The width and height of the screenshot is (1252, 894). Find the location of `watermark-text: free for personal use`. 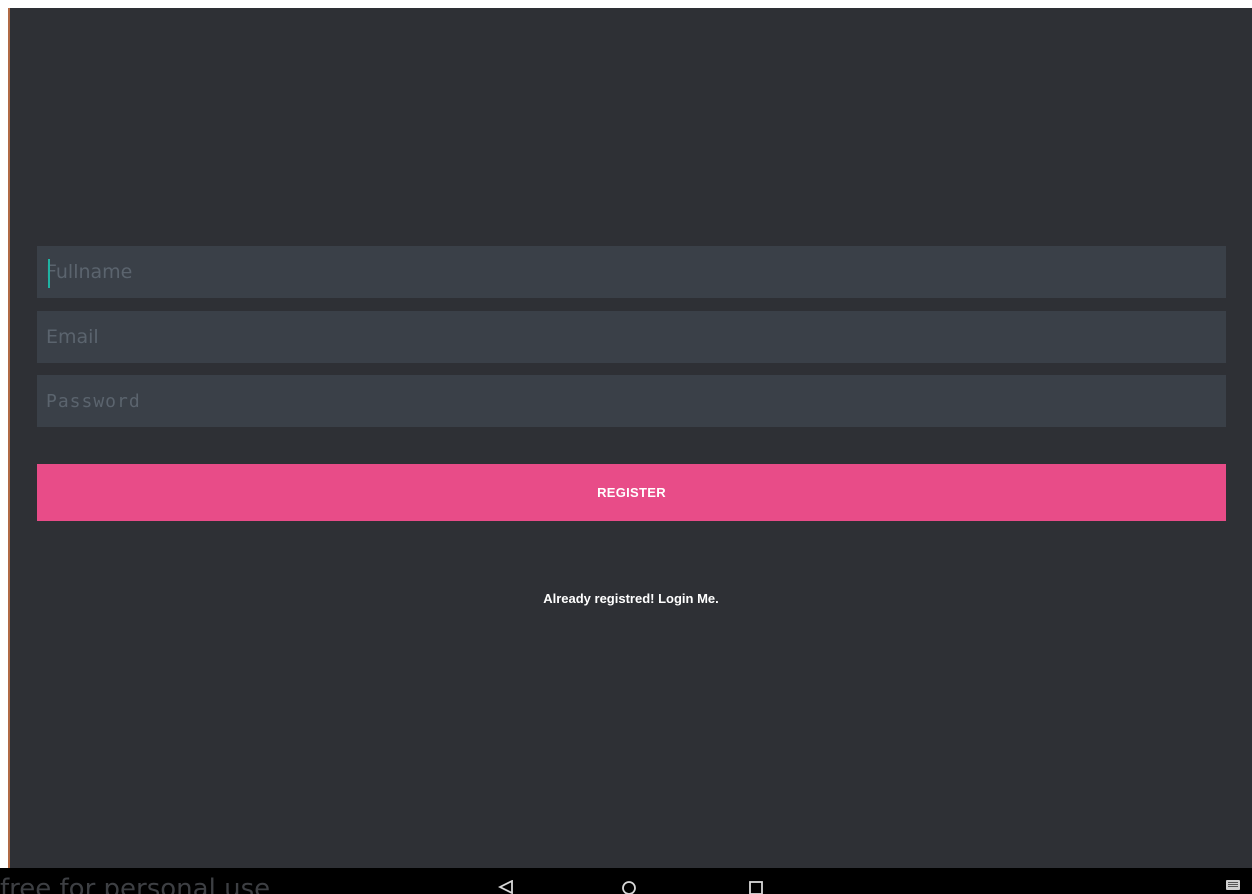

watermark-text: free for personal use is located at coordinates (135, 884).